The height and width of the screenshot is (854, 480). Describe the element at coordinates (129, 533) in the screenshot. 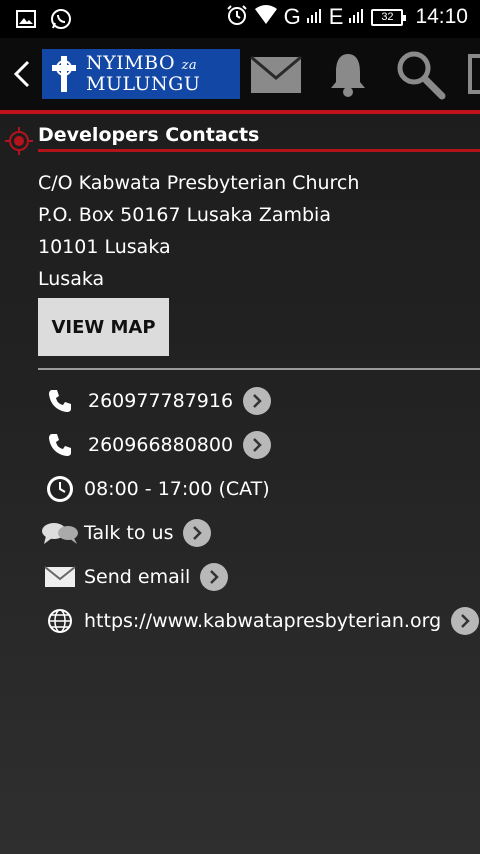

I see `talk-to-us: Talk to us` at that location.